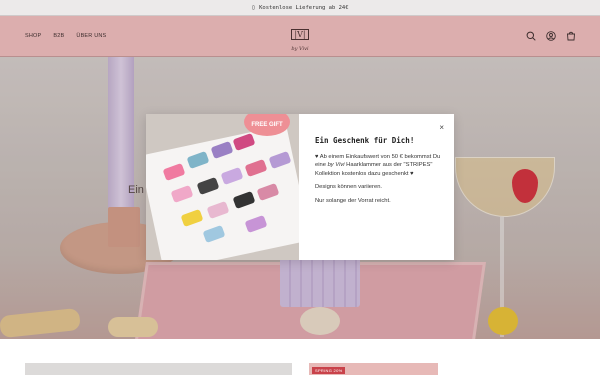  What do you see at coordinates (441, 127) in the screenshot?
I see `close-icon: ×` at bounding box center [441, 127].